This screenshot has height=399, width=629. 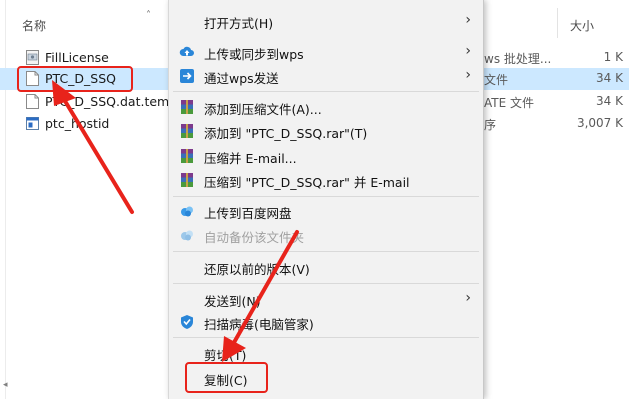 What do you see at coordinates (509, 103) in the screenshot?
I see `file-type: ATE 文件` at bounding box center [509, 103].